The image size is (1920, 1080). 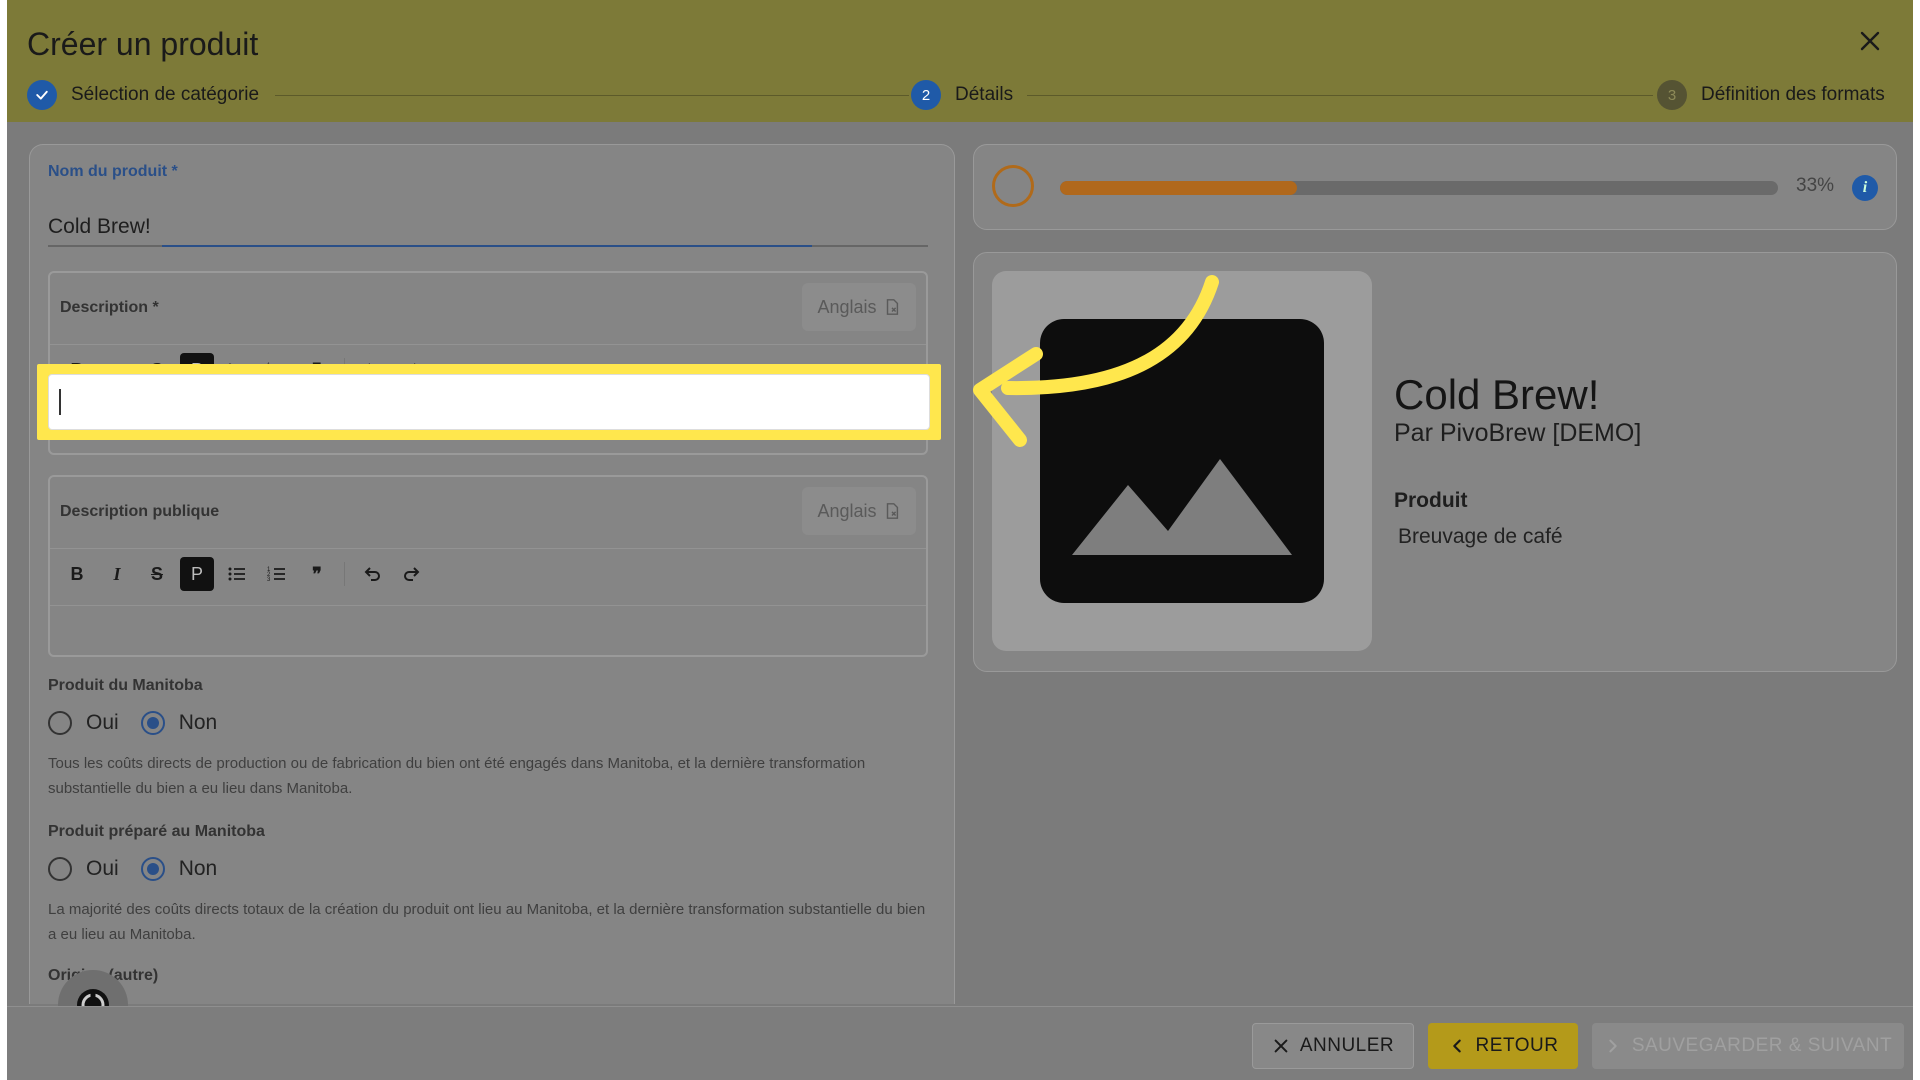 I want to click on preview-type-value: Breuvage de café, so click(x=1480, y=536).